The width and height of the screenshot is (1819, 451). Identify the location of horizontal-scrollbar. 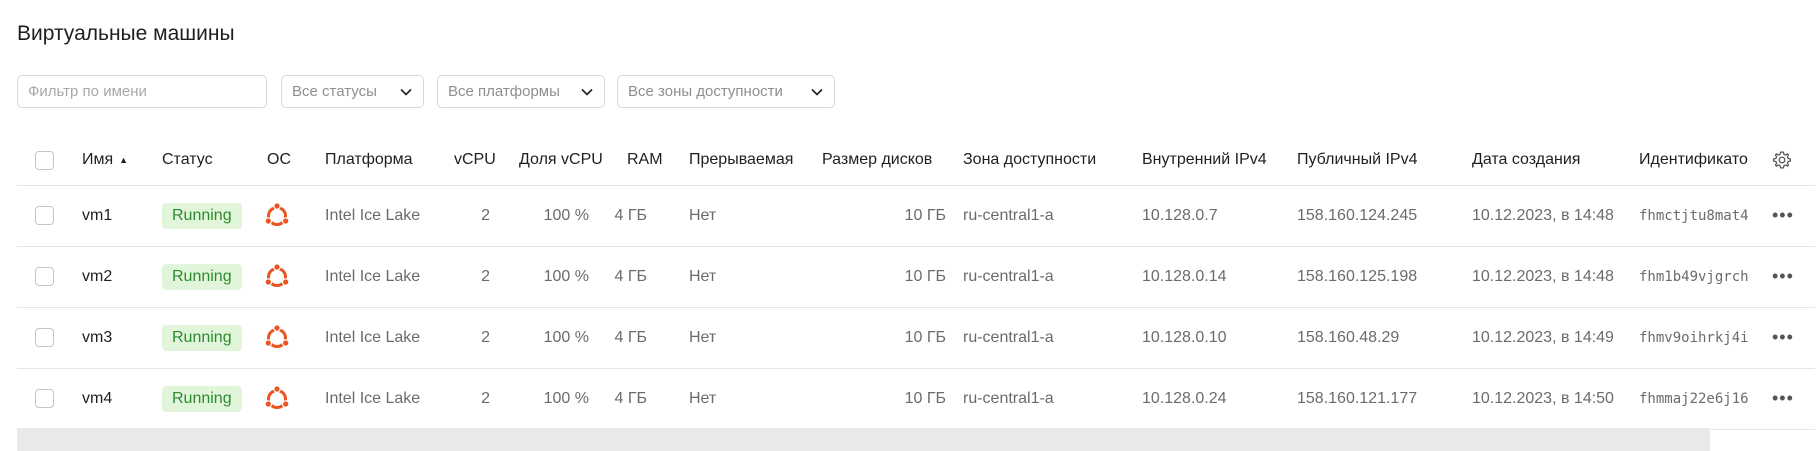
(863, 439).